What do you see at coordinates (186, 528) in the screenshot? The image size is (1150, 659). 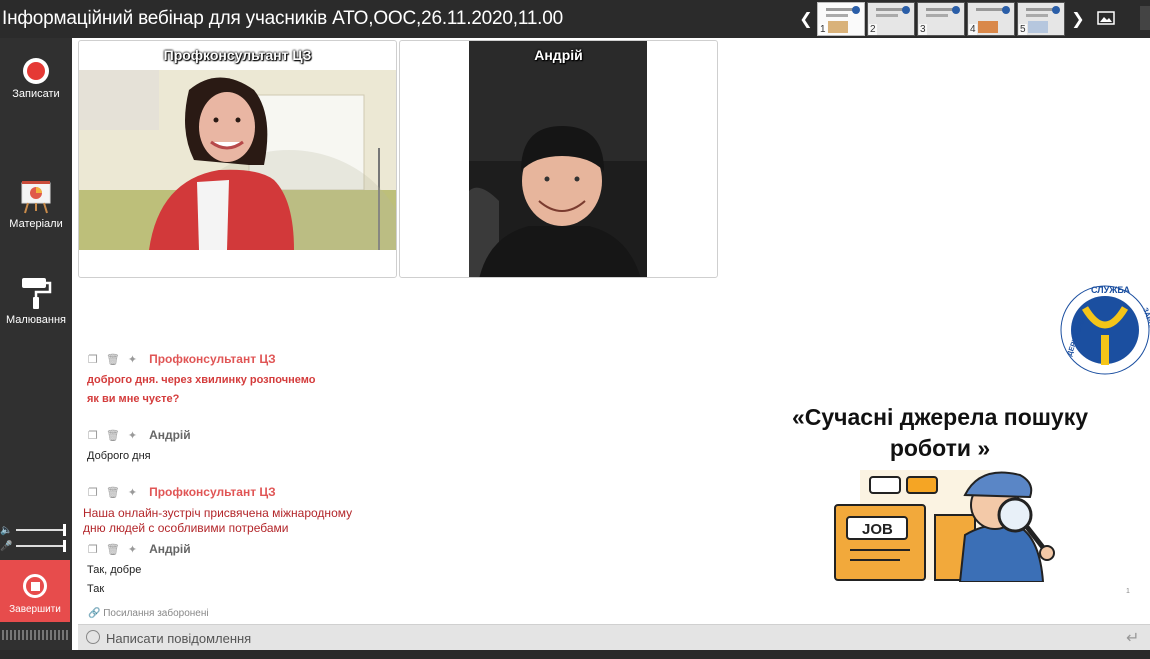 I see `chat-message-text: дню людей с особливими потребами` at bounding box center [186, 528].